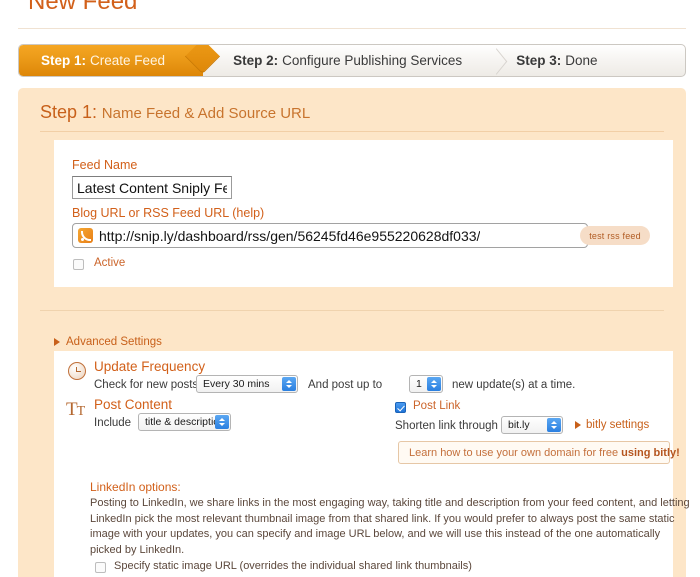  What do you see at coordinates (419, 384) in the screenshot?
I see `post-count-value: 1` at bounding box center [419, 384].